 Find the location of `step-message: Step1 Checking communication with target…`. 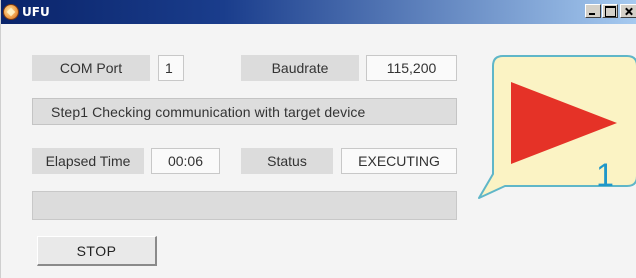

step-message: Step1 Checking communication with target… is located at coordinates (244, 111).